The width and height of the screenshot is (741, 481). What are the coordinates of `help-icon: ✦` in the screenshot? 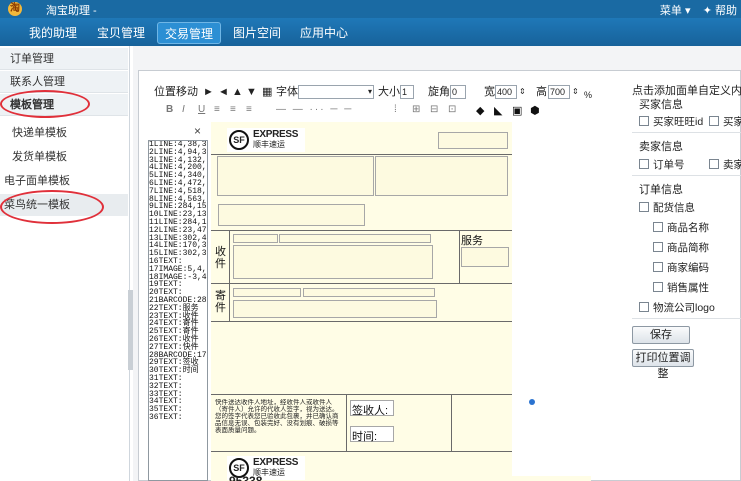 It's located at (707, 11).